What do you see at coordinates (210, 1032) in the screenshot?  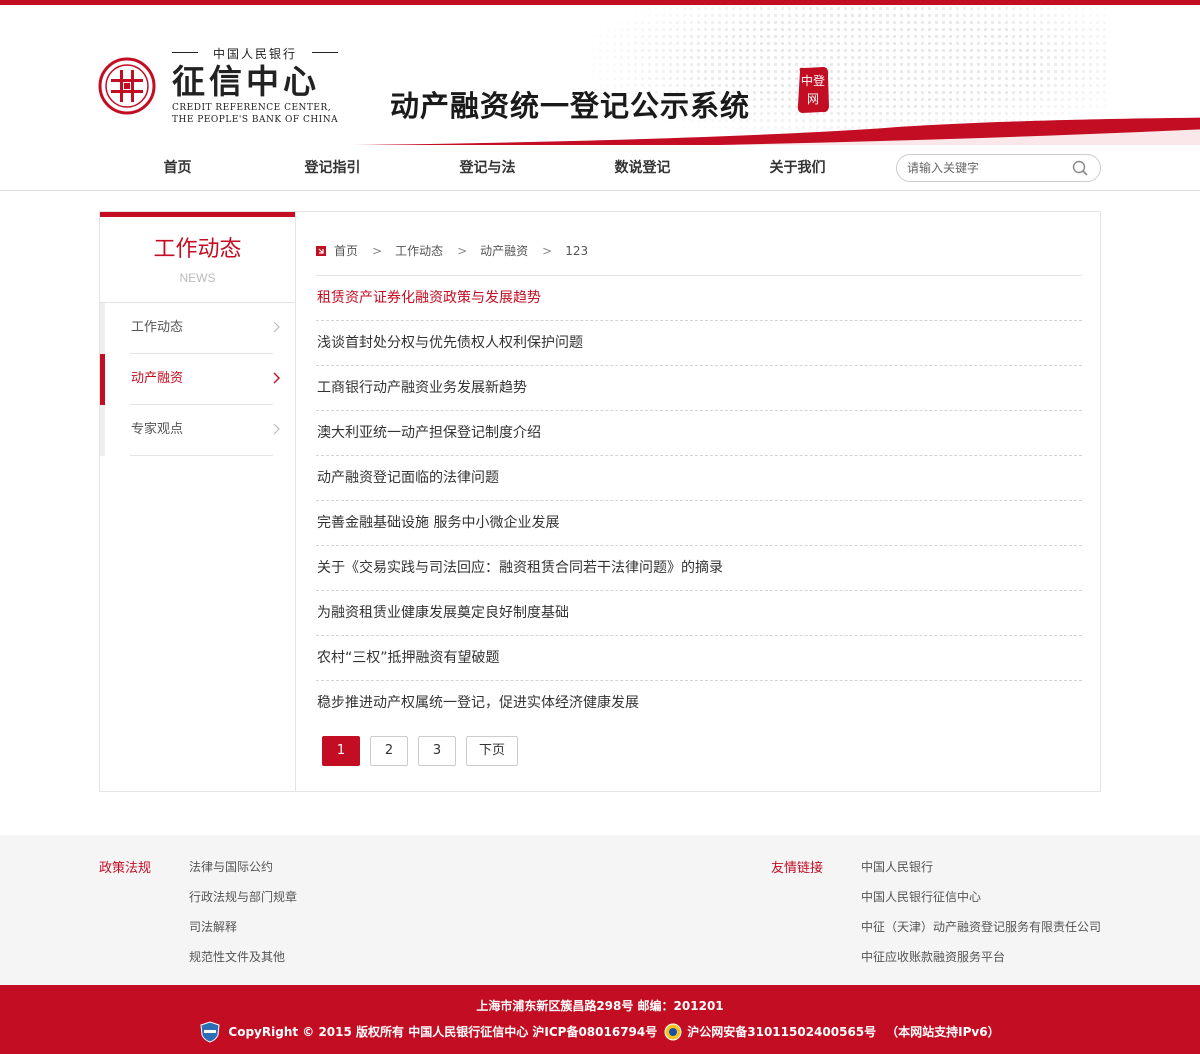 I see `gov-site-badge-icon` at bounding box center [210, 1032].